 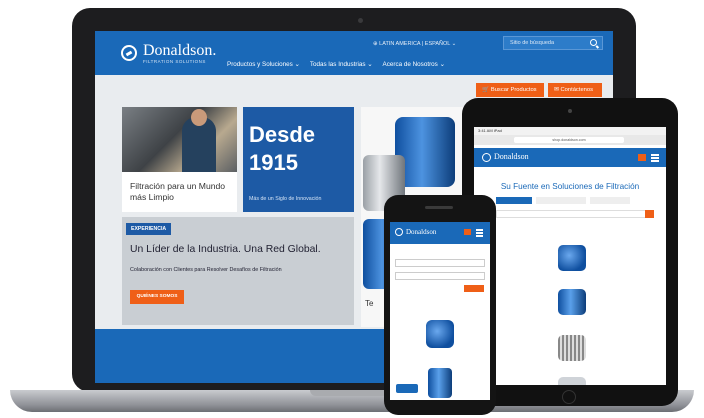 What do you see at coordinates (263, 64) in the screenshot?
I see `nav-item-productos: Productos y Soluciones ⌄` at bounding box center [263, 64].